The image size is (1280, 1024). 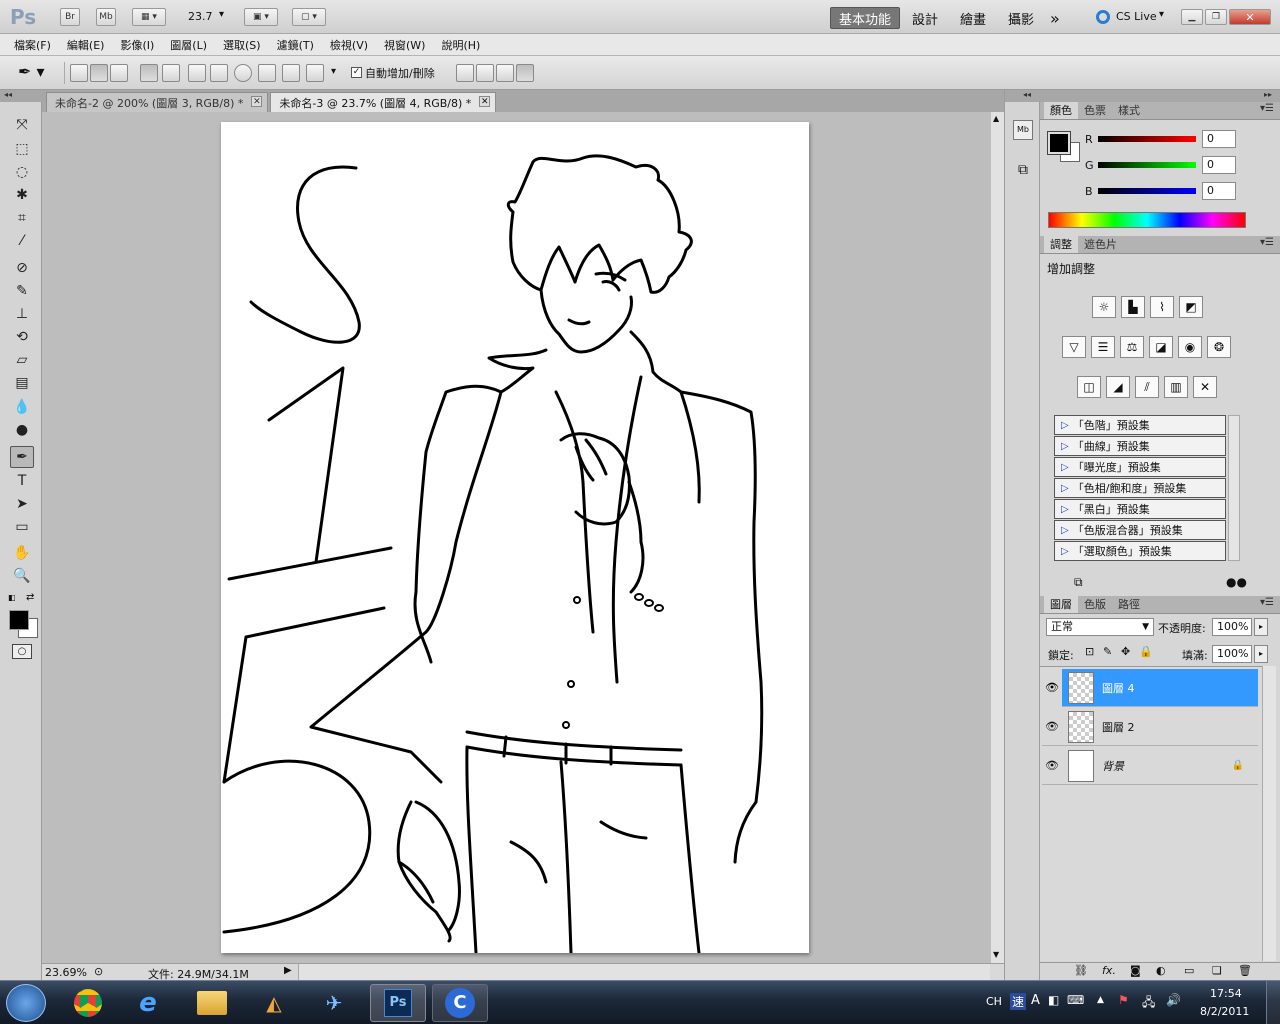 I want to click on cs-live-label: CS Live, so click(x=1136, y=16).